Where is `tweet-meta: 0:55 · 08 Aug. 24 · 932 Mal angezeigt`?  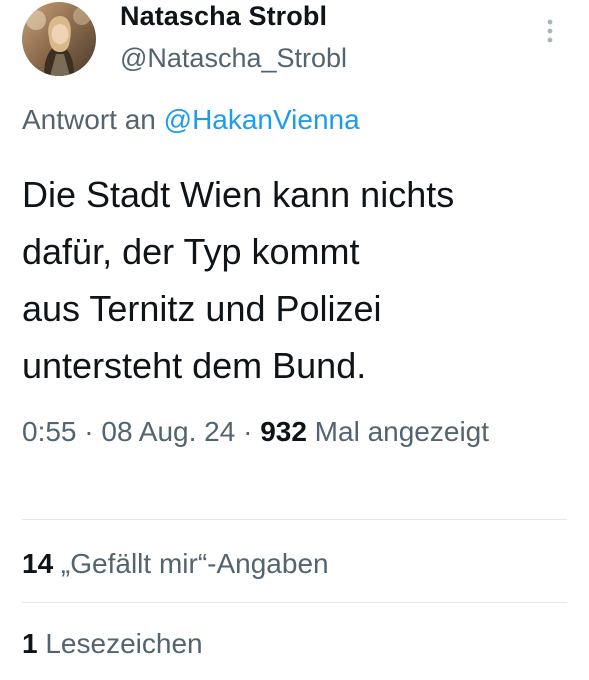 tweet-meta: 0:55 · 08 Aug. 24 · 932 Mal angezeigt is located at coordinates (292, 432).